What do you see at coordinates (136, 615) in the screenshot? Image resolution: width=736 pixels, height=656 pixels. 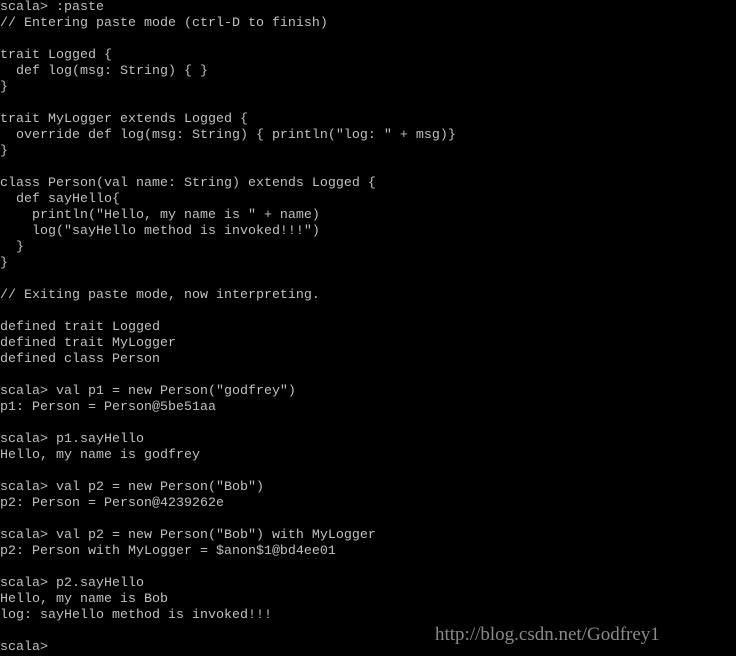 I see `output-line: log: sayHello method is invoked!!!` at bounding box center [136, 615].